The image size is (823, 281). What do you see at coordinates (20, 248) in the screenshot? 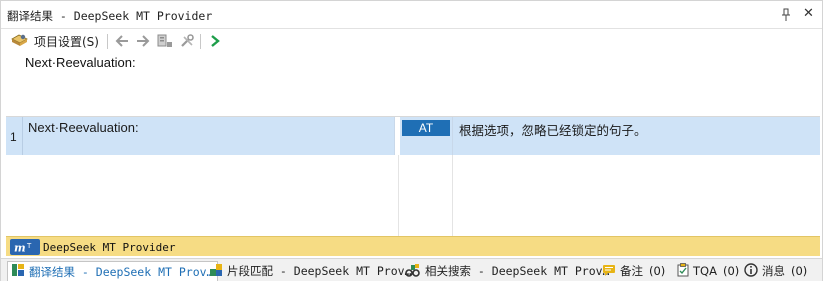
I see `svg-text: m` at bounding box center [20, 248].